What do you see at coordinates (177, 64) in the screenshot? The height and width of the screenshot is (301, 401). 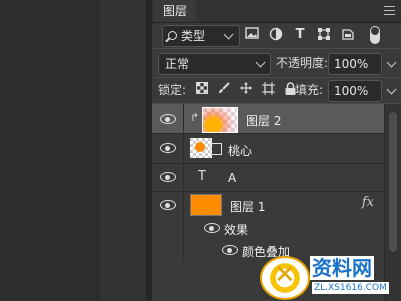 I see `blend-mode-value: 正常` at bounding box center [177, 64].